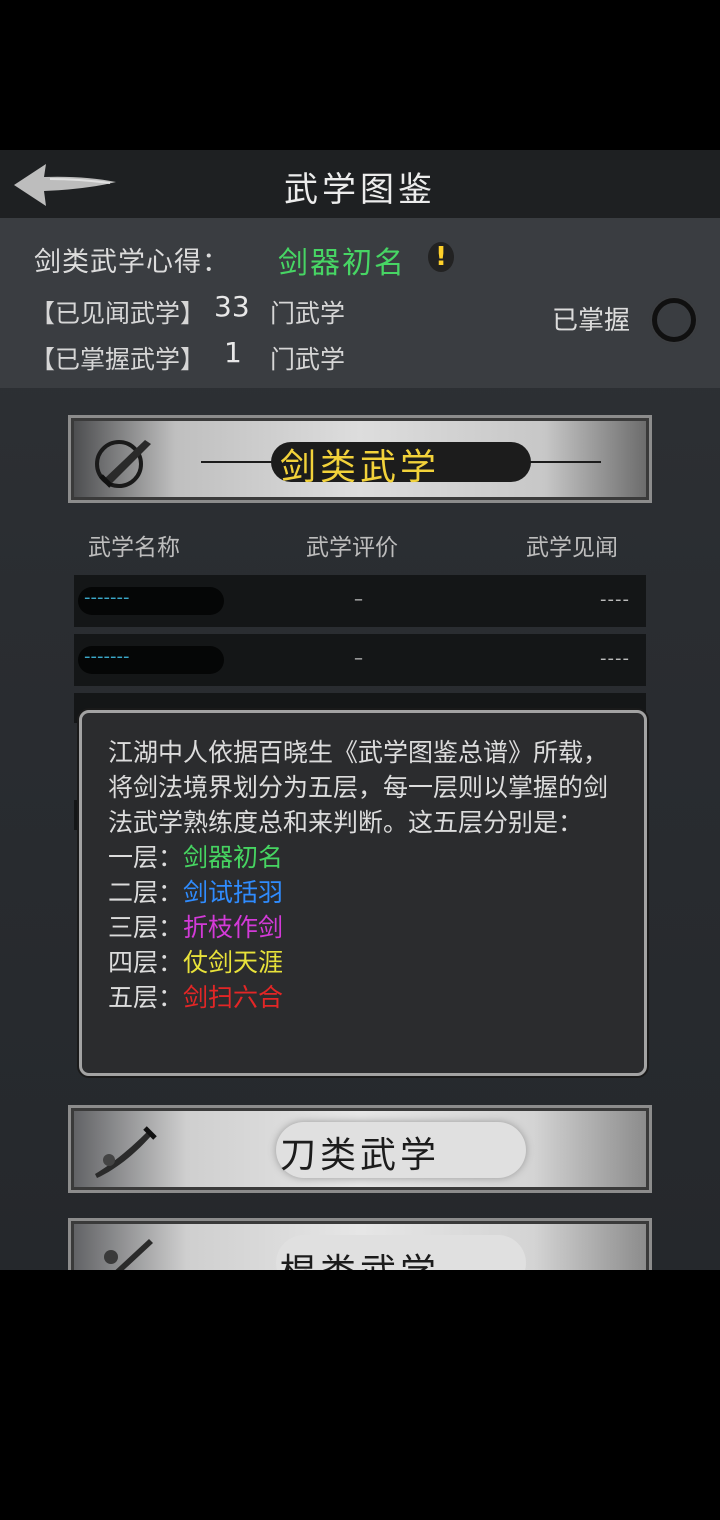 The width and height of the screenshot is (720, 1520). What do you see at coordinates (134, 548) in the screenshot?
I see `column-header-name: 武学名称` at bounding box center [134, 548].